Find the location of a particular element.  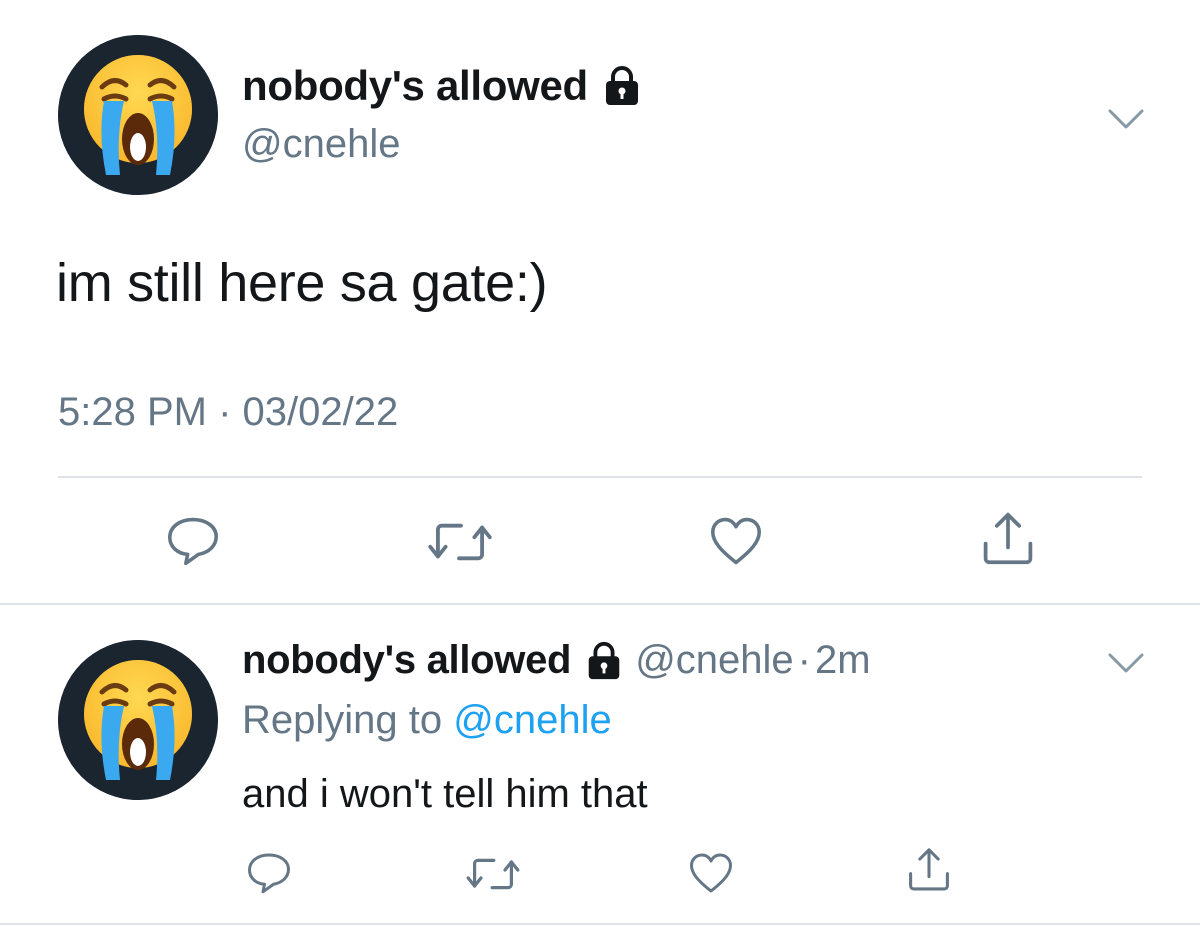

display-name: nobody's allowed is located at coordinates (415, 85).